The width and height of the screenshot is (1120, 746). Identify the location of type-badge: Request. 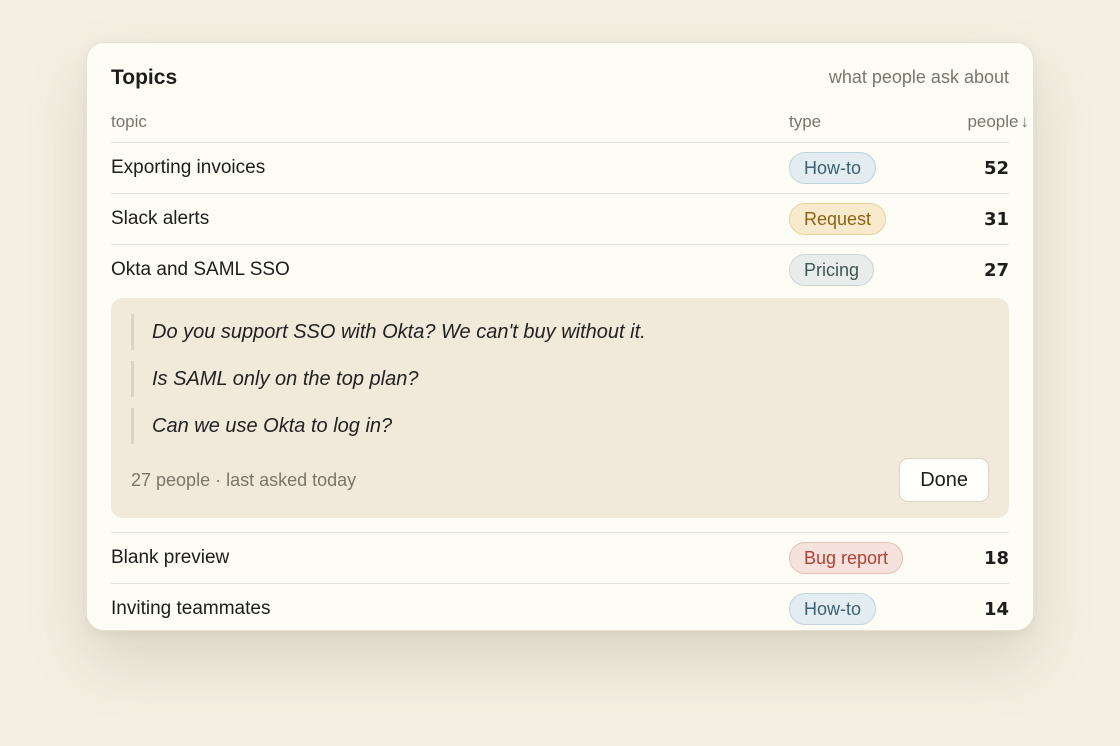
(838, 219).